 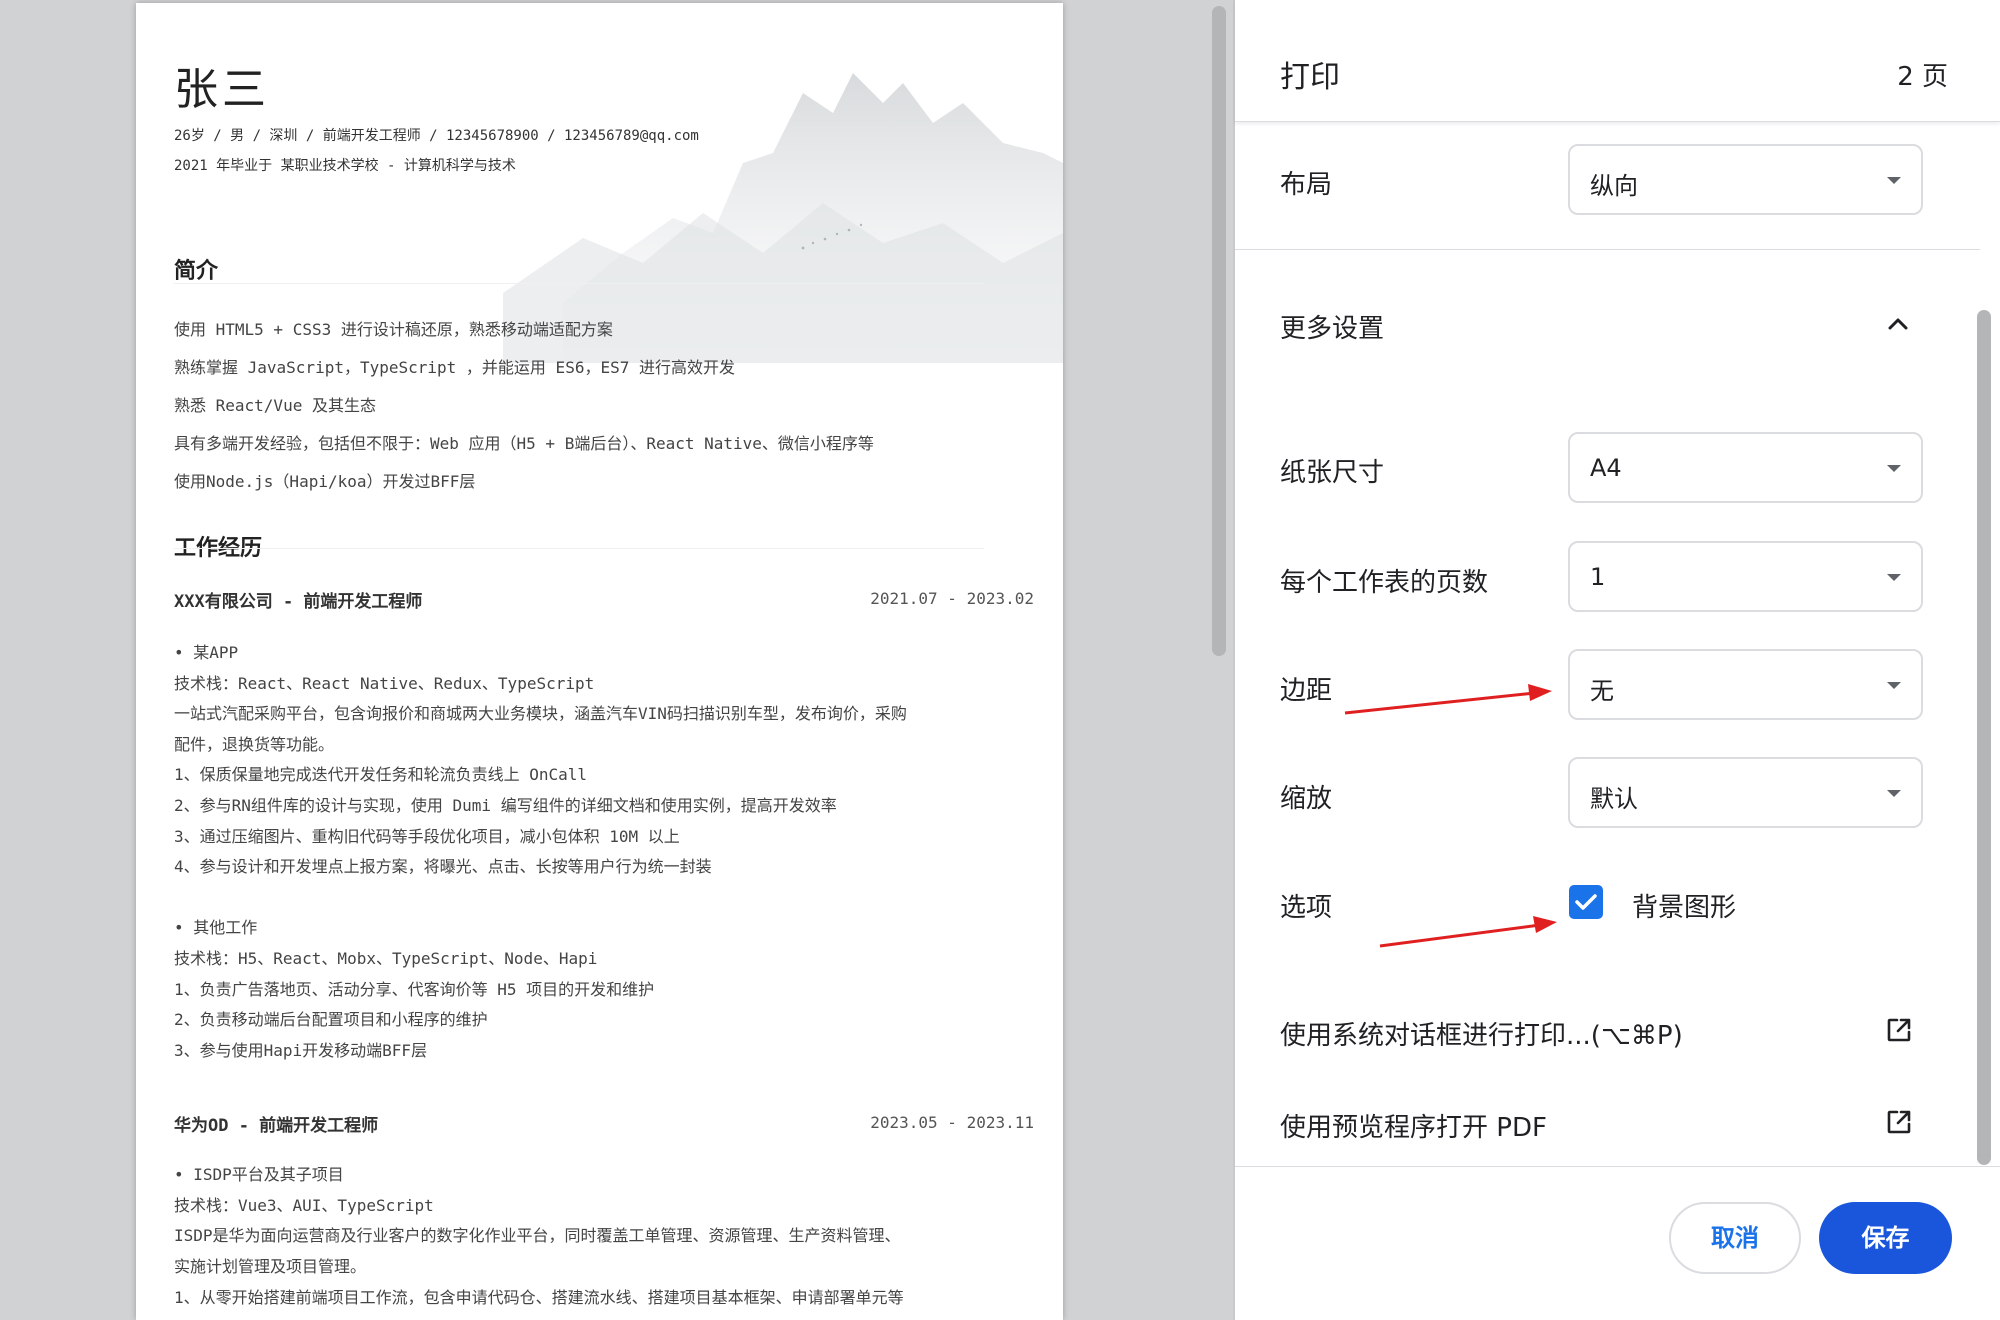 I want to click on page-count: 2 页, so click(x=1922, y=77).